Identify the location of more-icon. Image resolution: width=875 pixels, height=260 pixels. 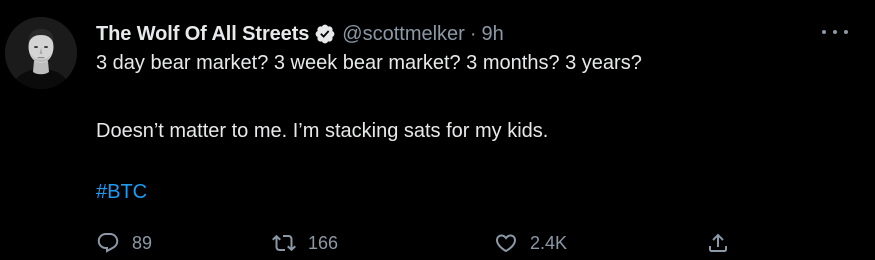
(835, 32).